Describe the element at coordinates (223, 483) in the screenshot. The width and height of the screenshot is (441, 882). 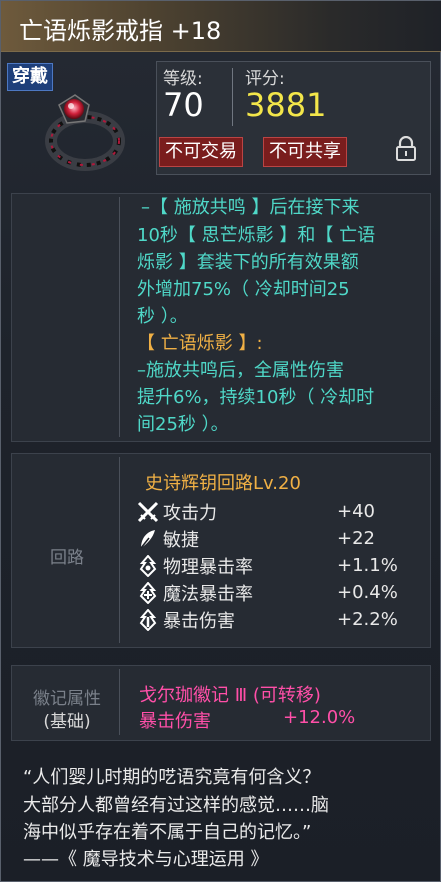
I see `circuit-name: 史诗辉钥回路Lv.20` at that location.